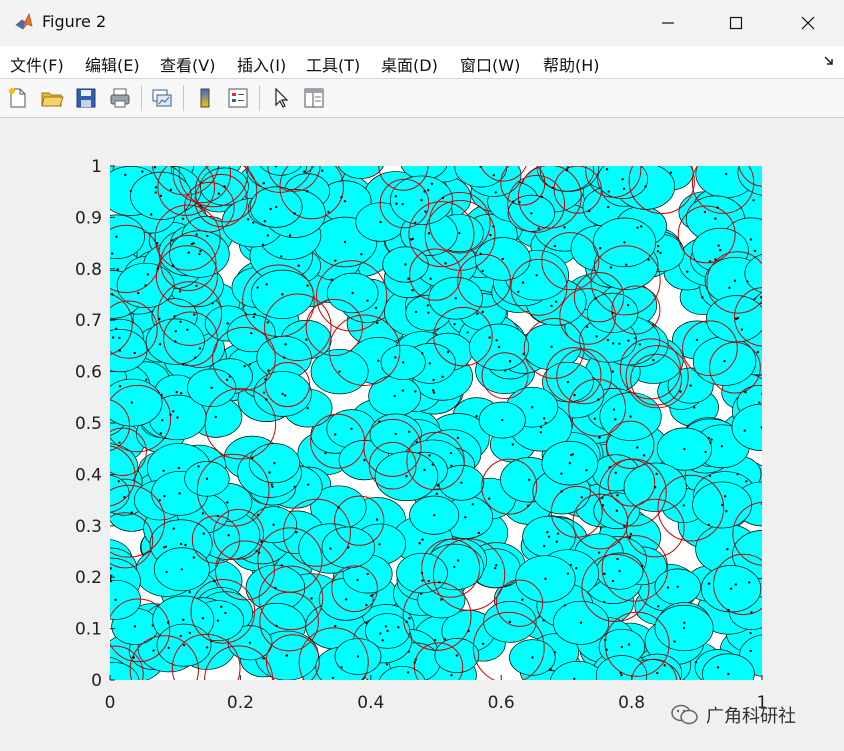 The height and width of the screenshot is (751, 844). What do you see at coordinates (668, 22) in the screenshot?
I see `minimize-button` at bounding box center [668, 22].